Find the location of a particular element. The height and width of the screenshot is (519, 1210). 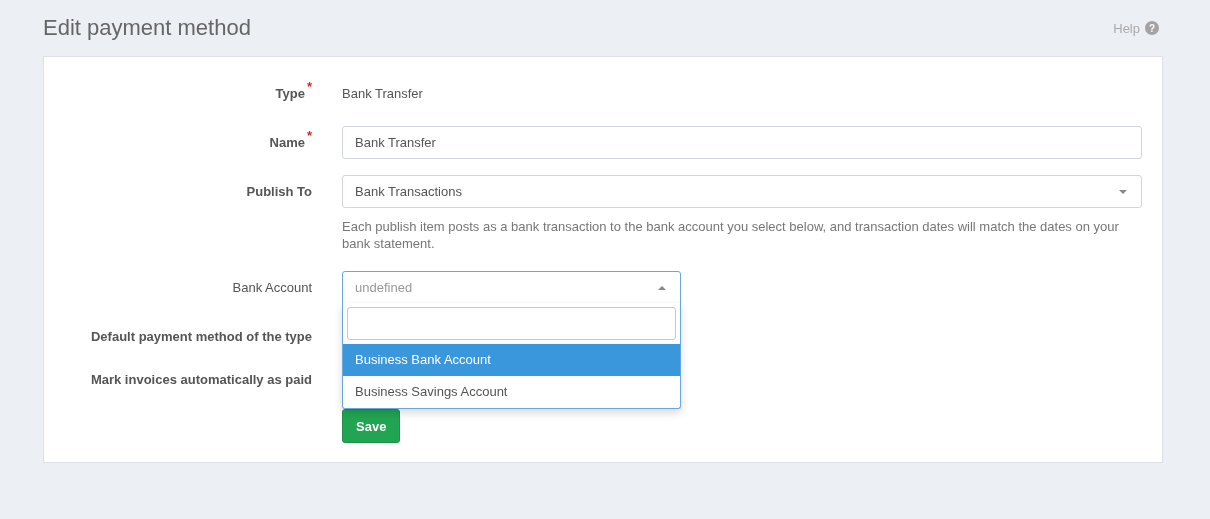

field-label: Publish To is located at coordinates (279, 192).